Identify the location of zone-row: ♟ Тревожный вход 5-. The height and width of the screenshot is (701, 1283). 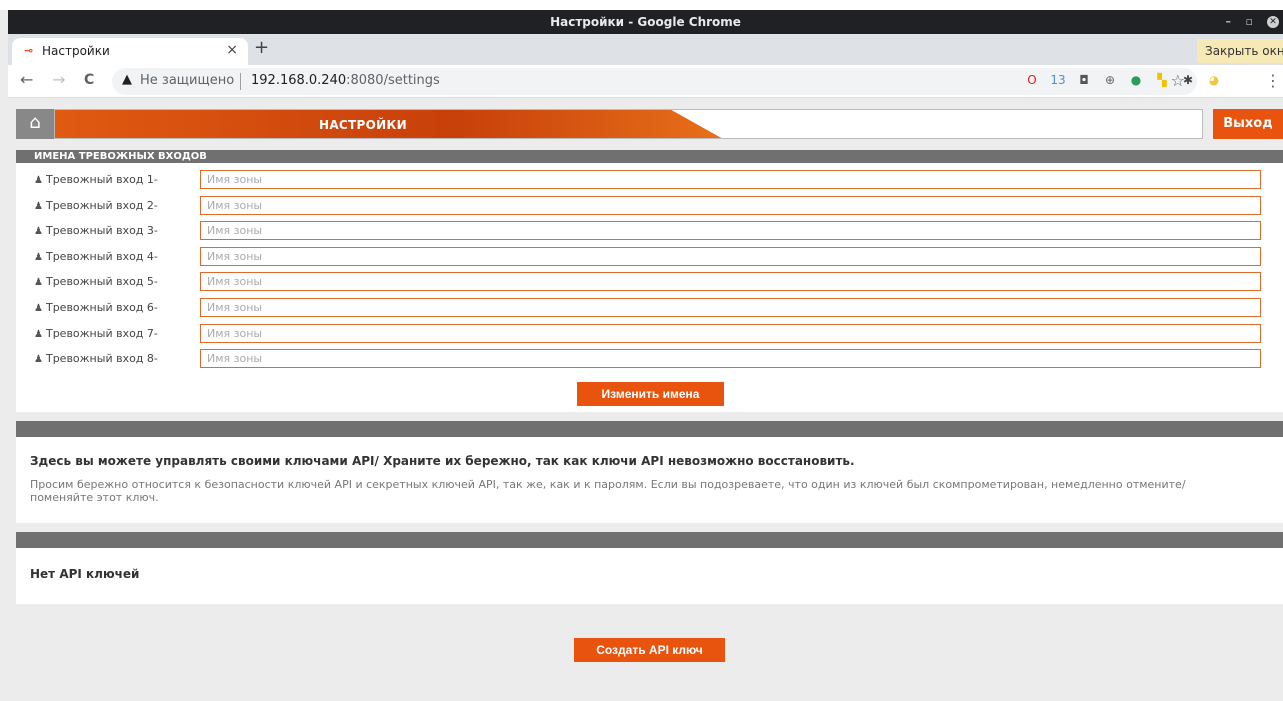
(649, 282).